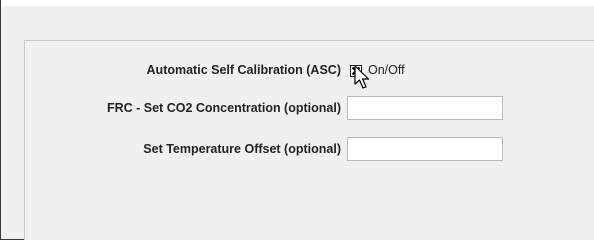 The height and width of the screenshot is (240, 594). What do you see at coordinates (425, 149) in the screenshot?
I see `temp-offset-input` at bounding box center [425, 149].